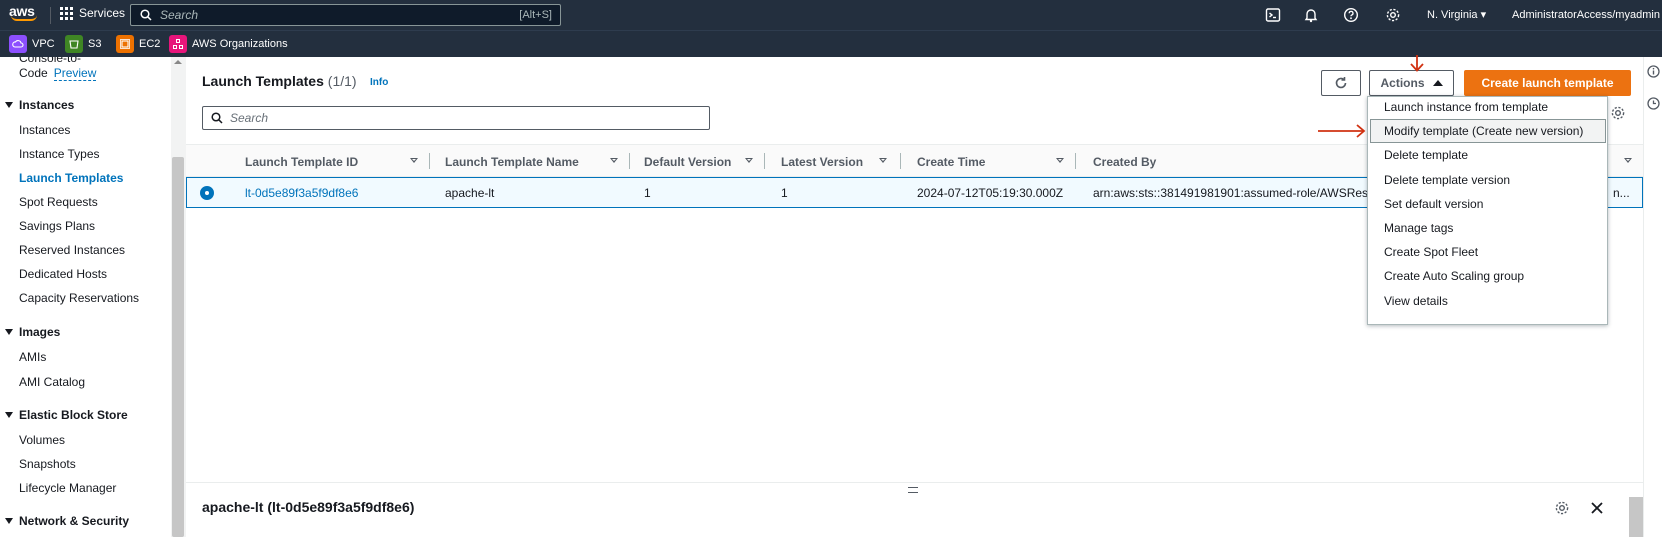 The image size is (1662, 537). I want to click on menu-item-set-default-version: Set default version, so click(1433, 204).